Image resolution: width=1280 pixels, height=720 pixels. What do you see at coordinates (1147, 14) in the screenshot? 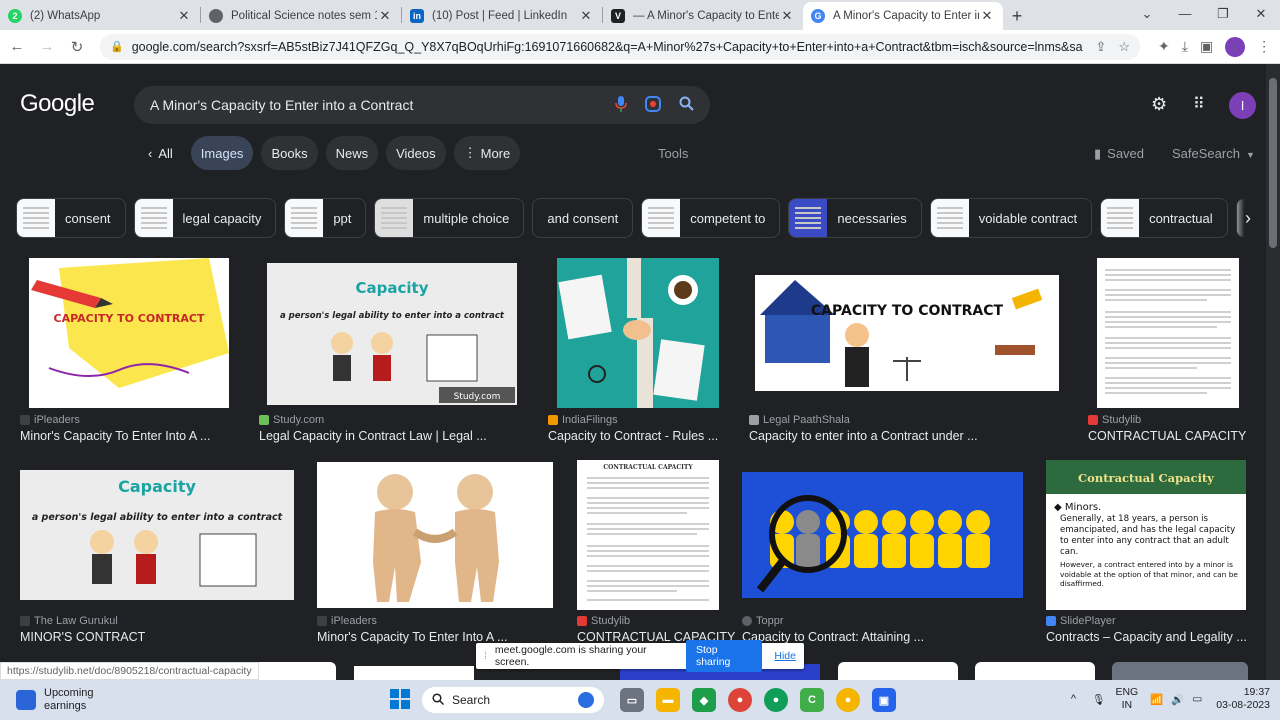
I see `tab-search-icon: ⌄` at bounding box center [1147, 14].